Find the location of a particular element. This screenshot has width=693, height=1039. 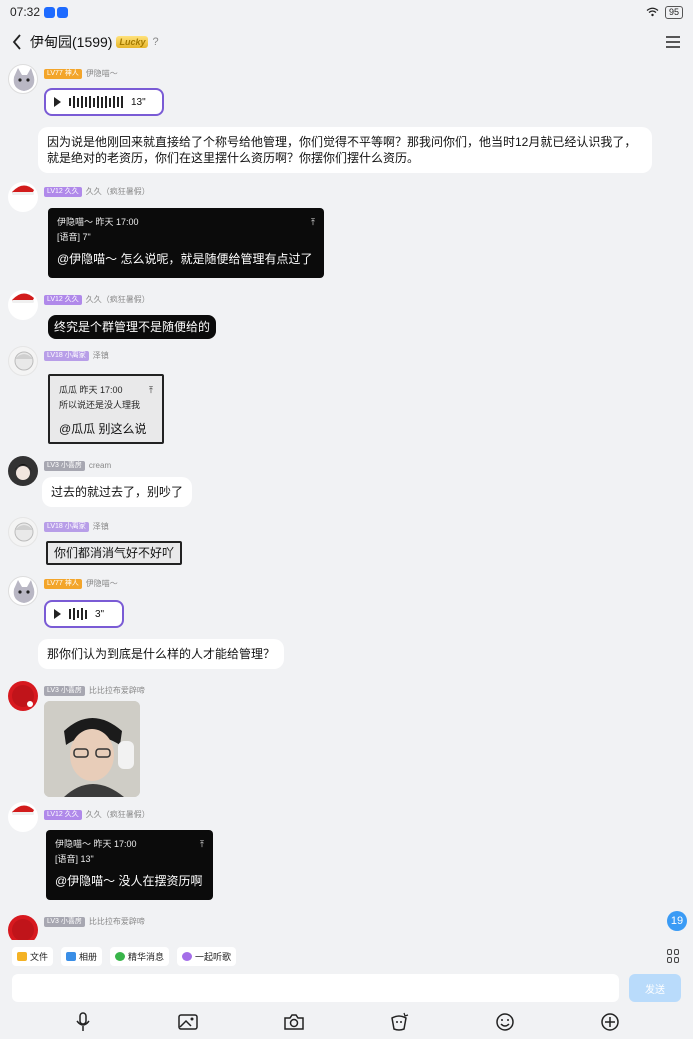

quoted-message: 瓜瓜 昨天 17:00 ⤒ 所以说还是没人理我 is located at coordinates (106, 398).